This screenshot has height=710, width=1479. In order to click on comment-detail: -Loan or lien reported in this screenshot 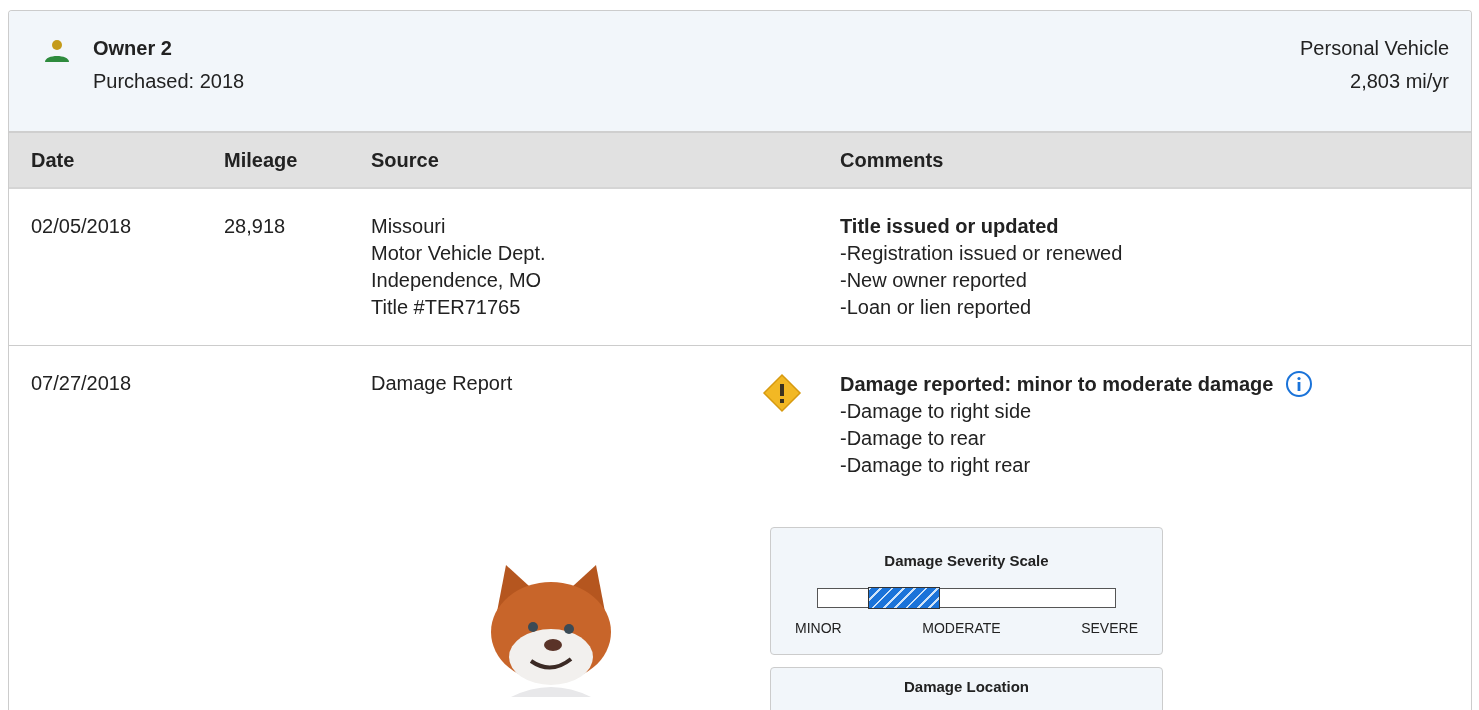, I will do `click(936, 307)`.